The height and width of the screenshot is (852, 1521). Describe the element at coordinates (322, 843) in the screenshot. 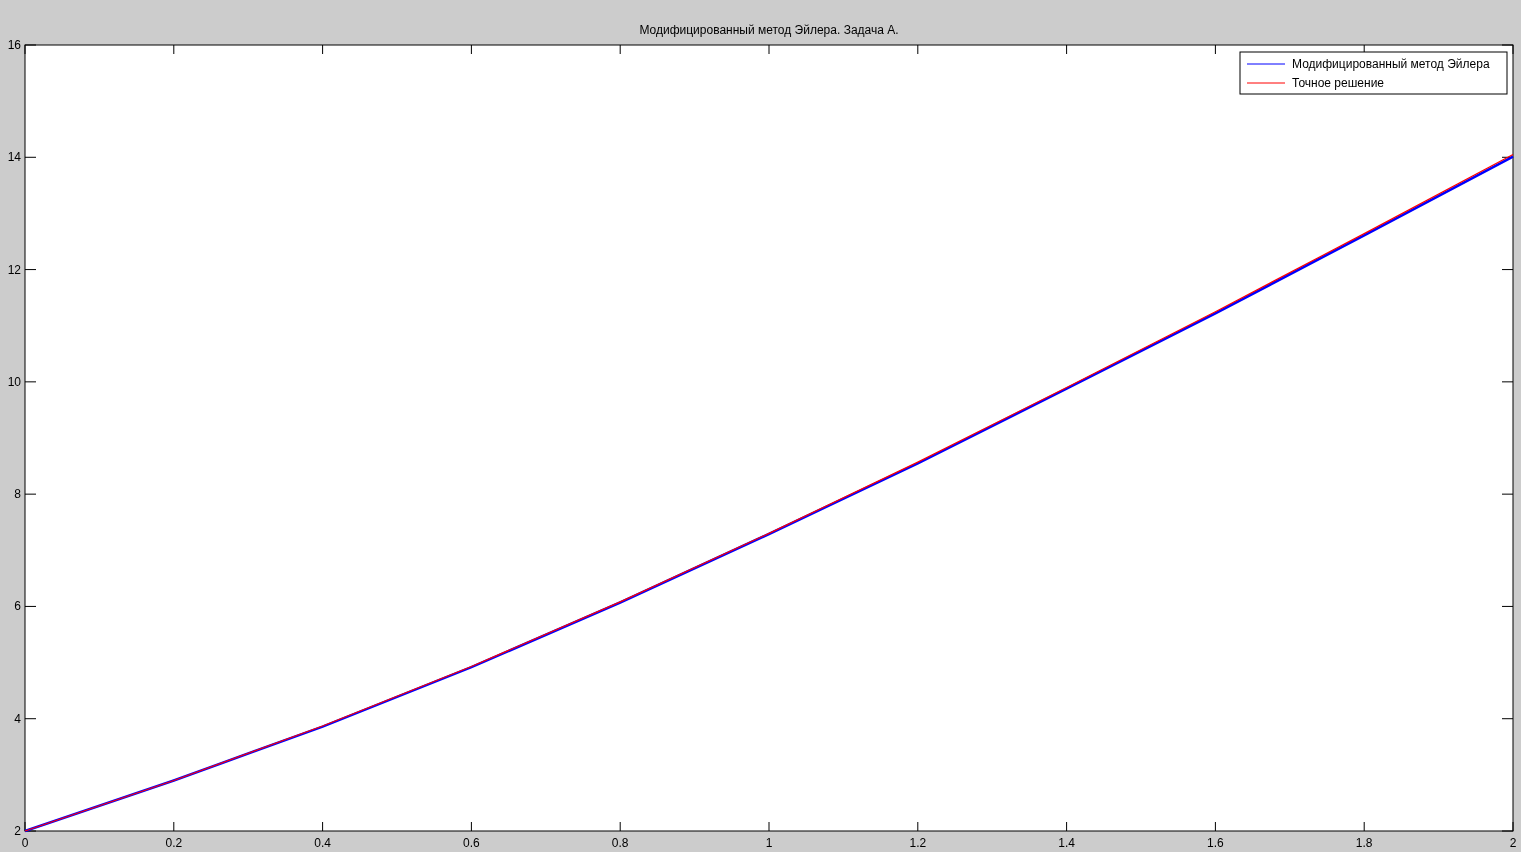

I see `x-tick-label: 0.4` at that location.